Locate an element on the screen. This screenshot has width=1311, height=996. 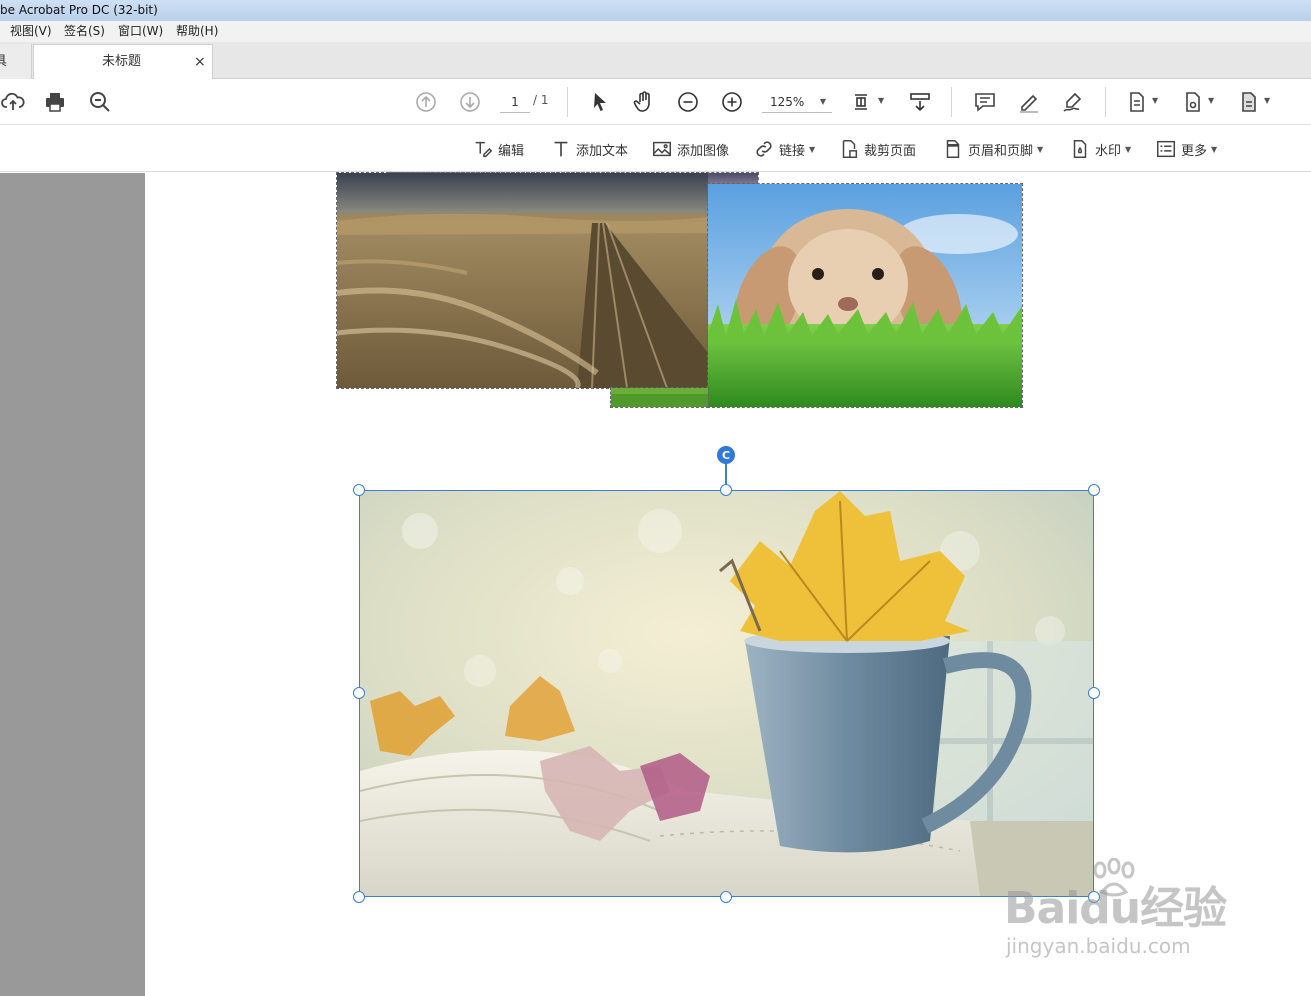
watermark-button: 水印 ▼ is located at coordinates (1100, 149).